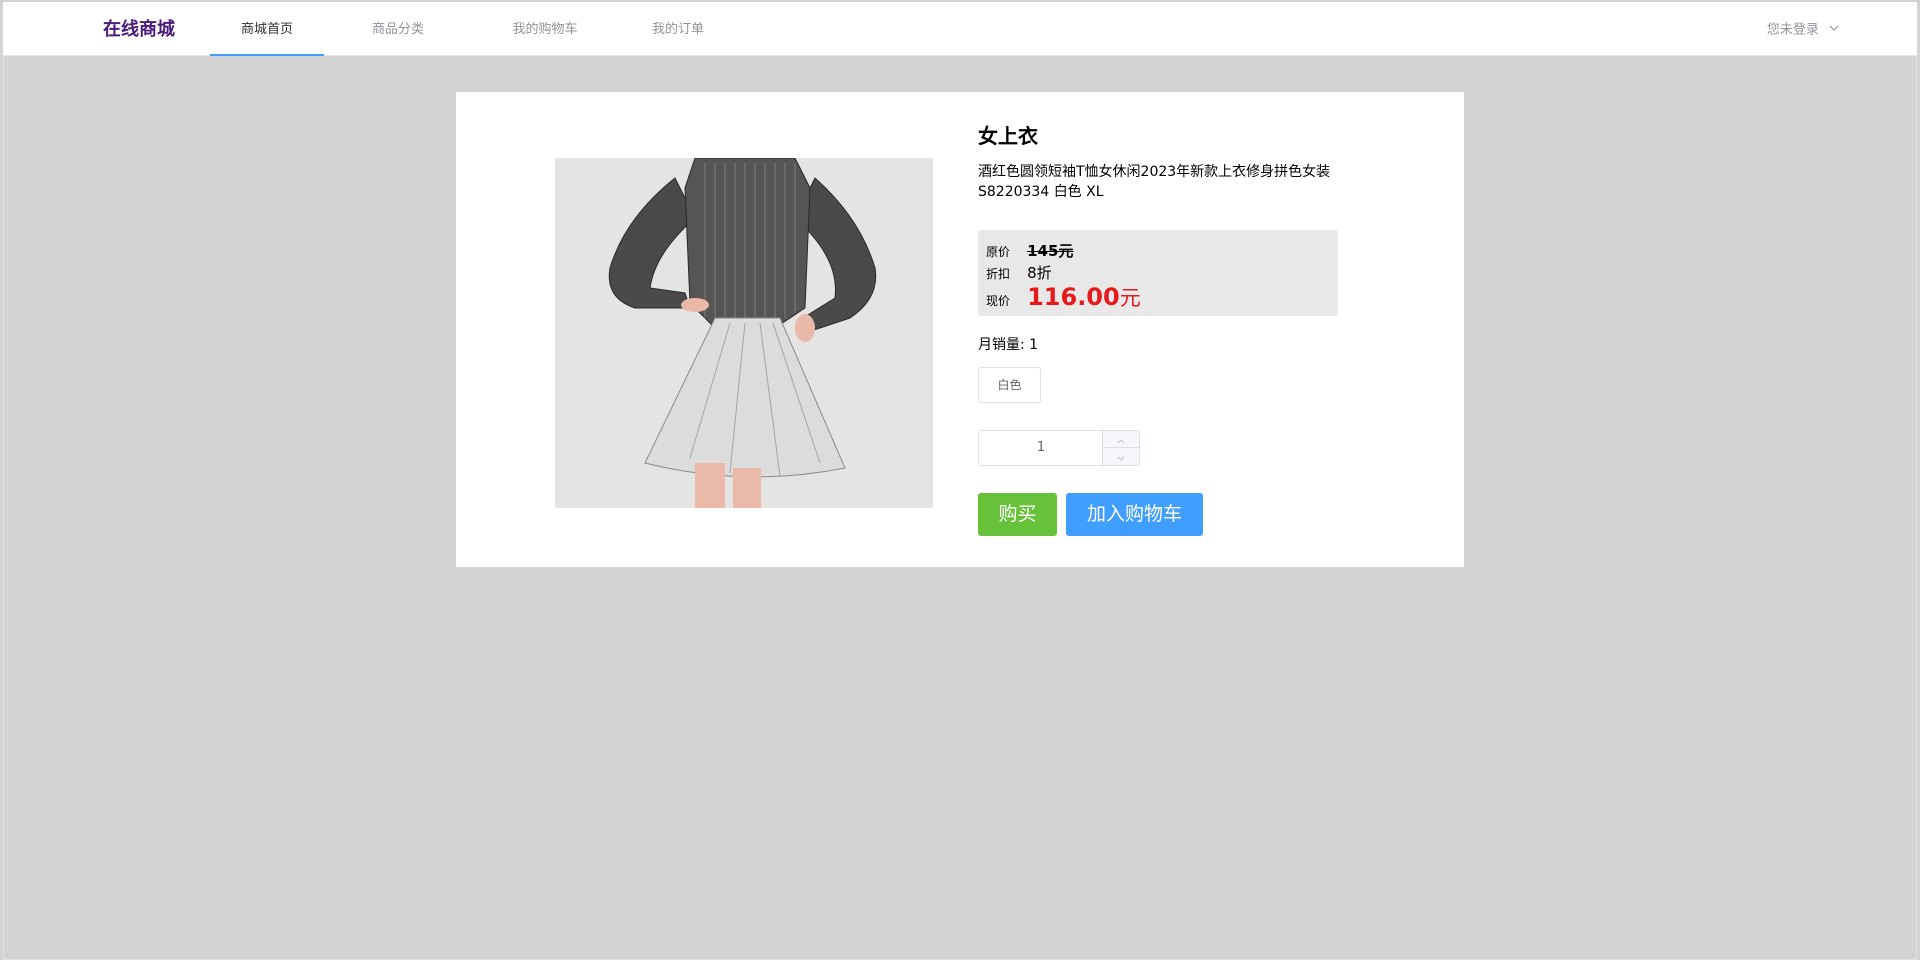  Describe the element at coordinates (1158, 273) in the screenshot. I see `price-box: 原价 145元 折扣 8折 现价 116.00元` at that location.